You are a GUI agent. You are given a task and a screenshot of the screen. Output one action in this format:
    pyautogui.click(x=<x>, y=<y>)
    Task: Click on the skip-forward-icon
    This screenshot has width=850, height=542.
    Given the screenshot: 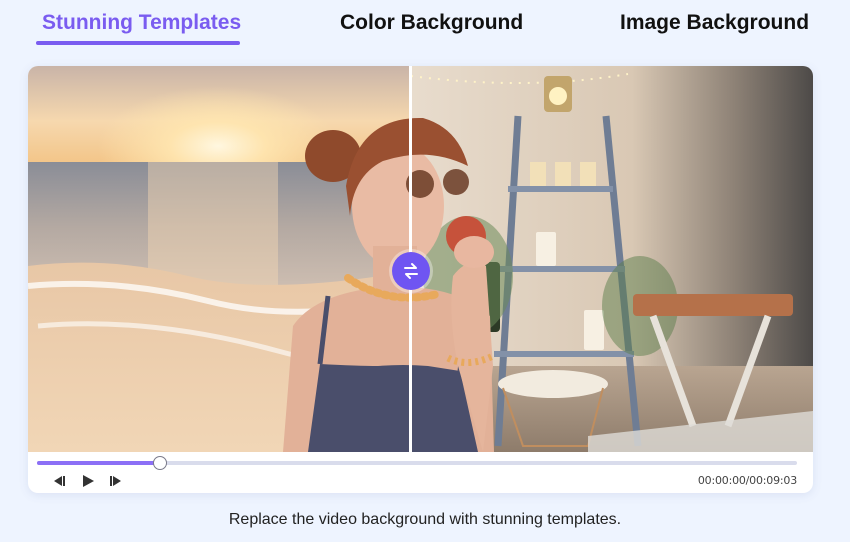 What is the action you would take?
    pyautogui.click(x=115, y=481)
    